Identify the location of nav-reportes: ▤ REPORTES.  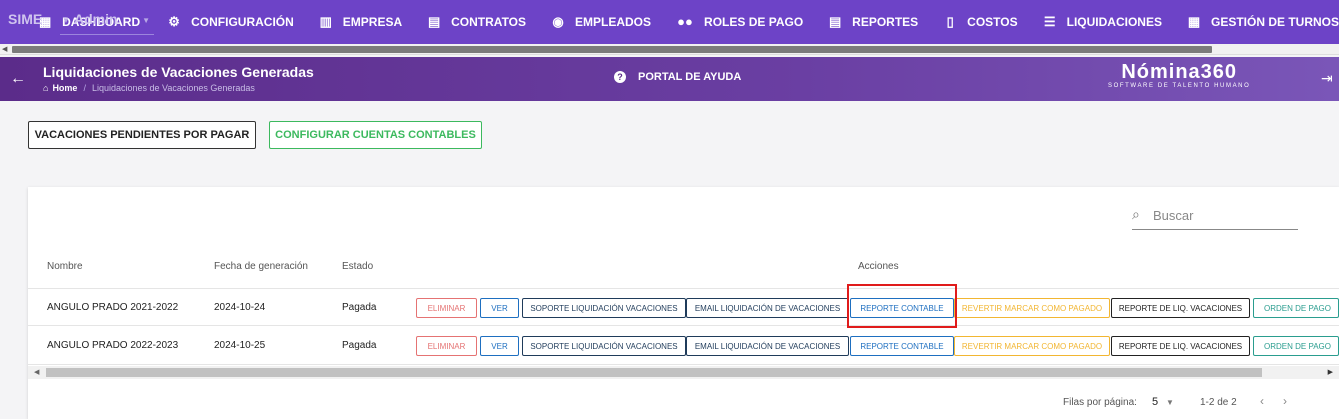
(872, 22).